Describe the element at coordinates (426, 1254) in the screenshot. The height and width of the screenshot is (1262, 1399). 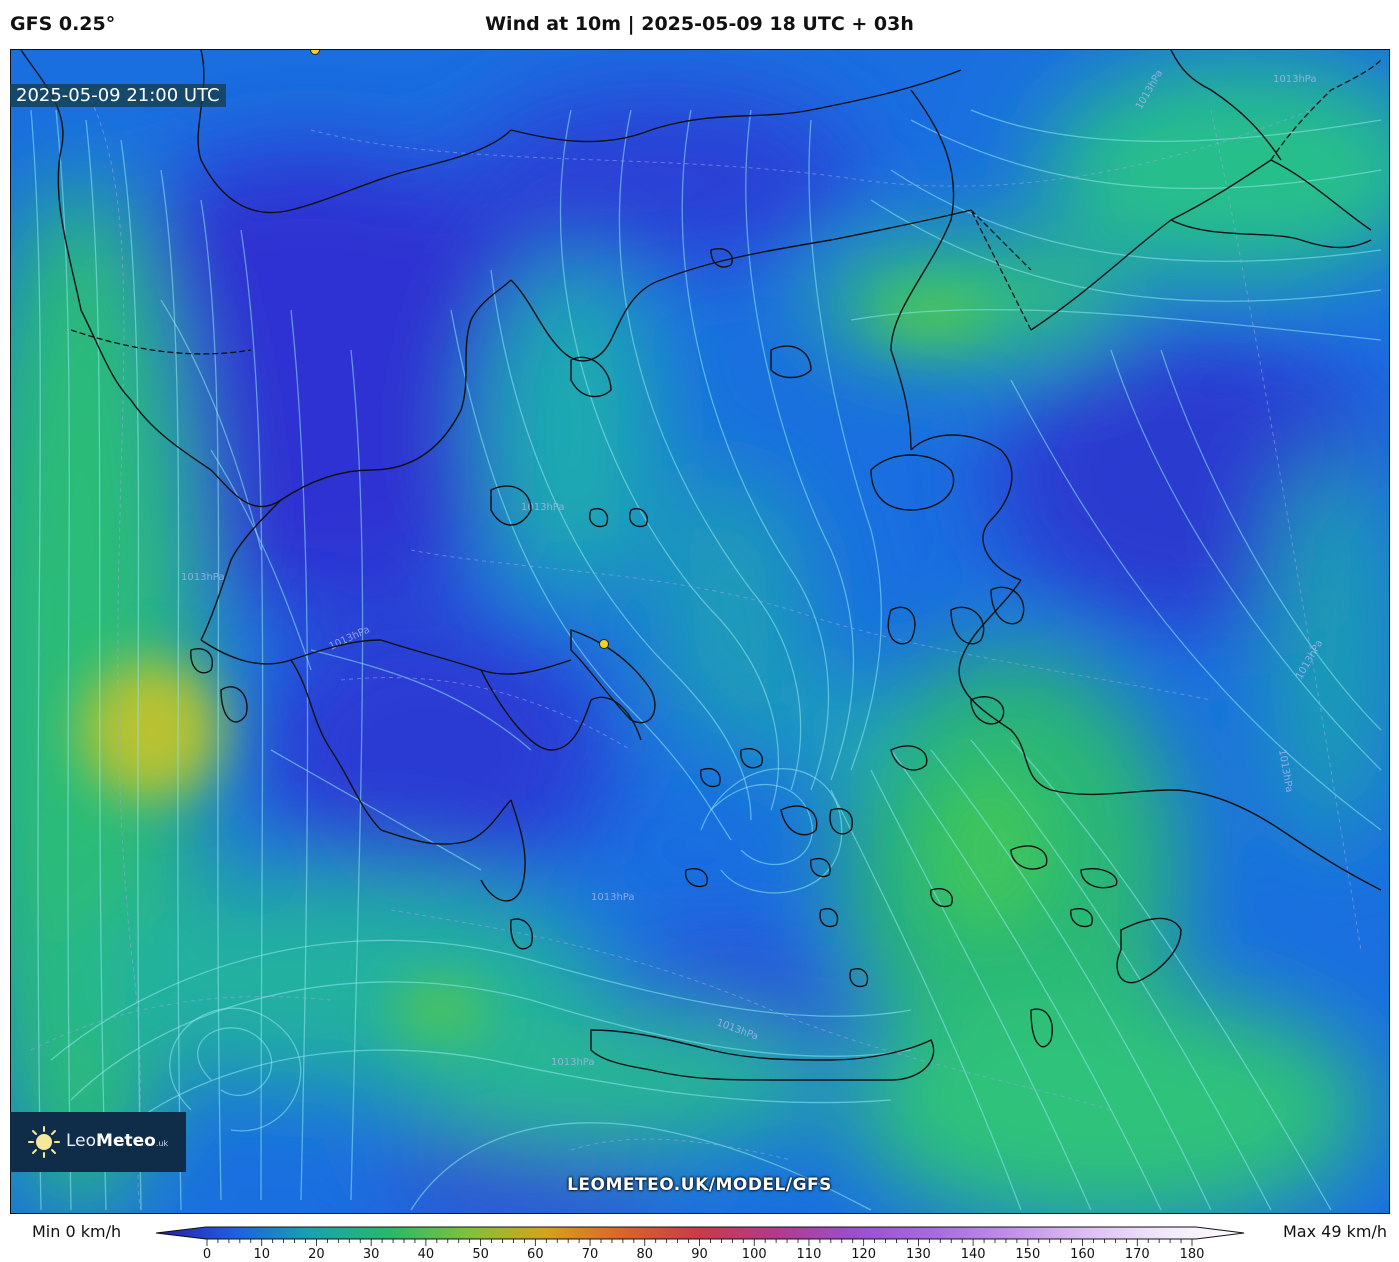
I see `colorbar-tick-label: 40` at that location.